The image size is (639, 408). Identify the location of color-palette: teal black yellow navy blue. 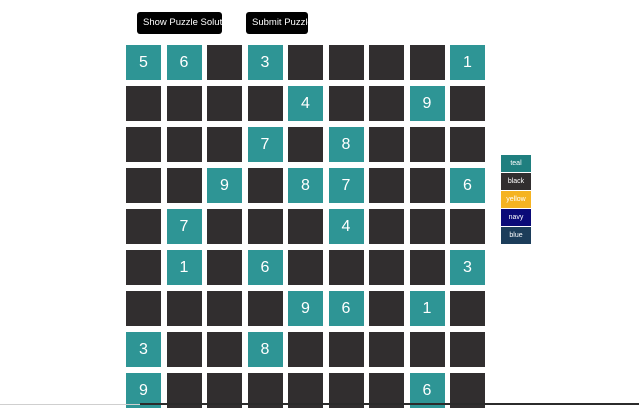
(516, 200).